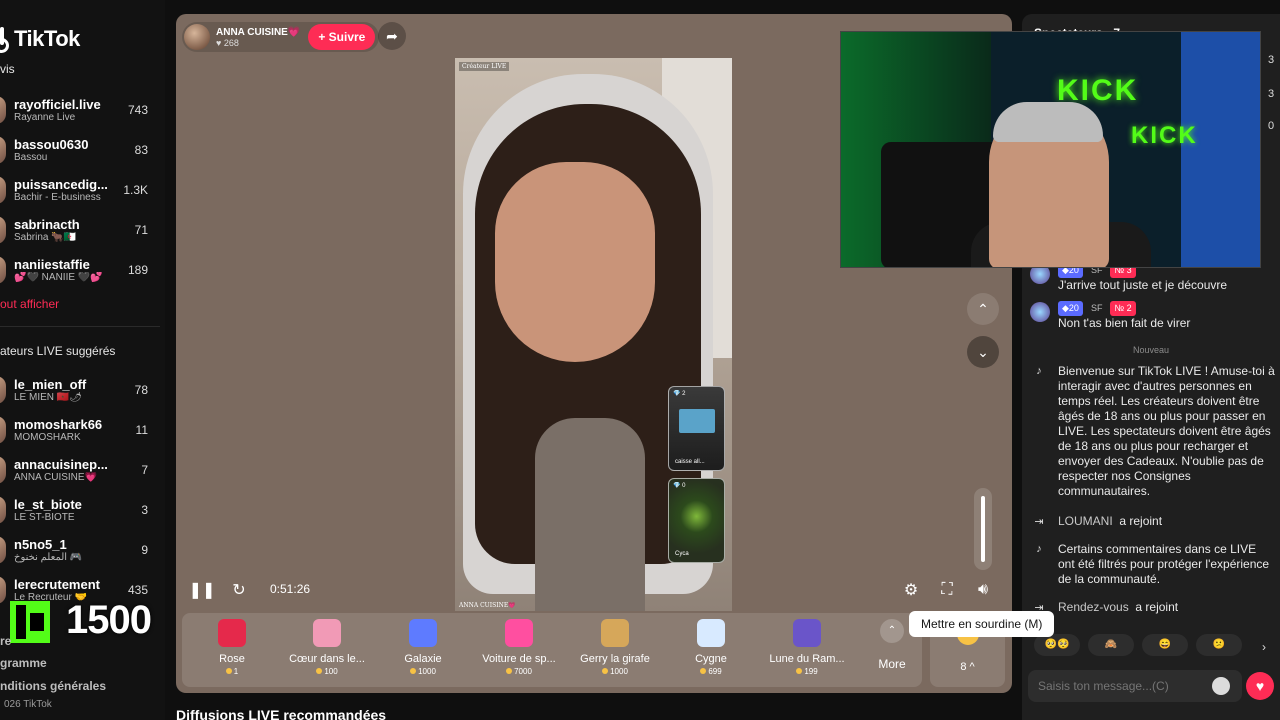 Image resolution: width=1280 pixels, height=720 pixels. I want to click on gift-item: Lune du Ram... 199, so click(807, 647).